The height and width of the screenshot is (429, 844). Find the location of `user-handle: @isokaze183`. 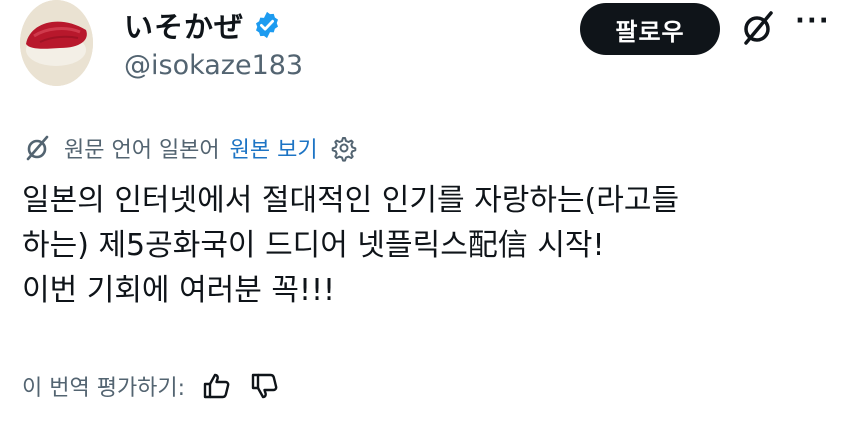

user-handle: @isokaze183 is located at coordinates (213, 65).